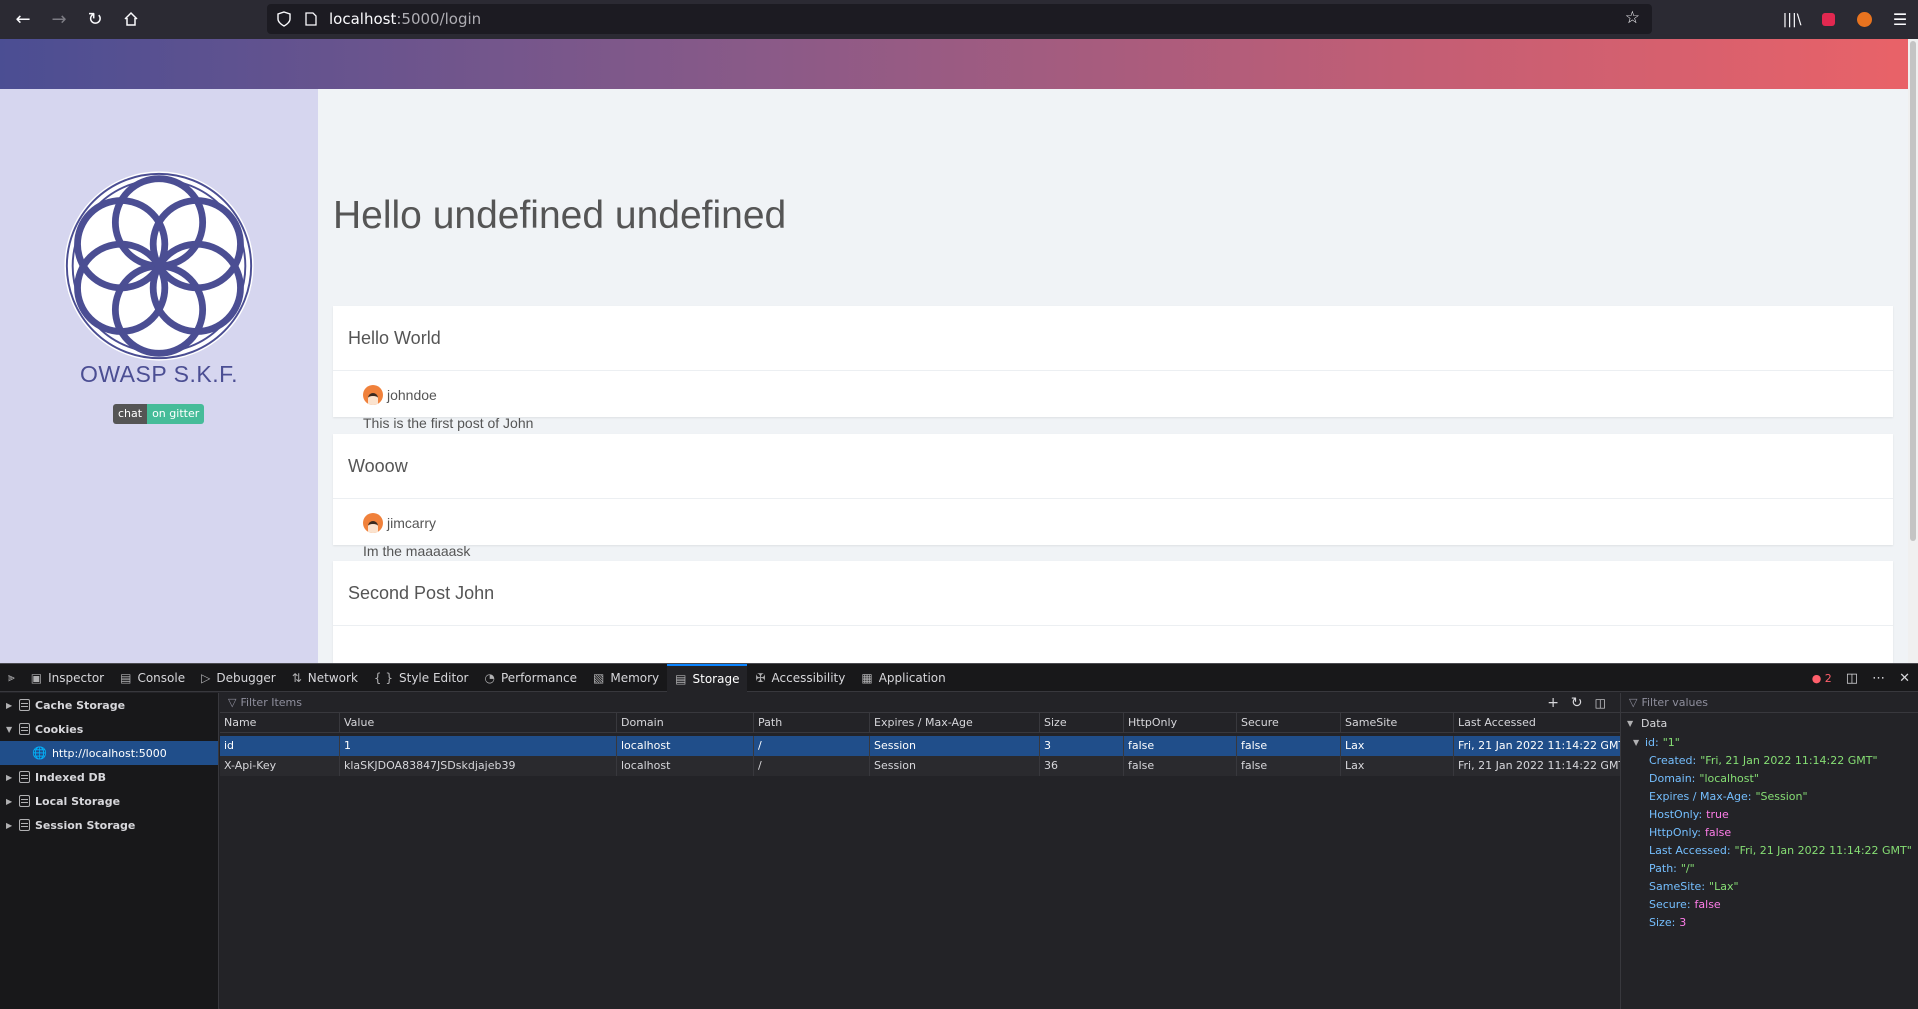  What do you see at coordinates (421, 678) in the screenshot?
I see `tab-style-editor: { } Style Editor` at bounding box center [421, 678].